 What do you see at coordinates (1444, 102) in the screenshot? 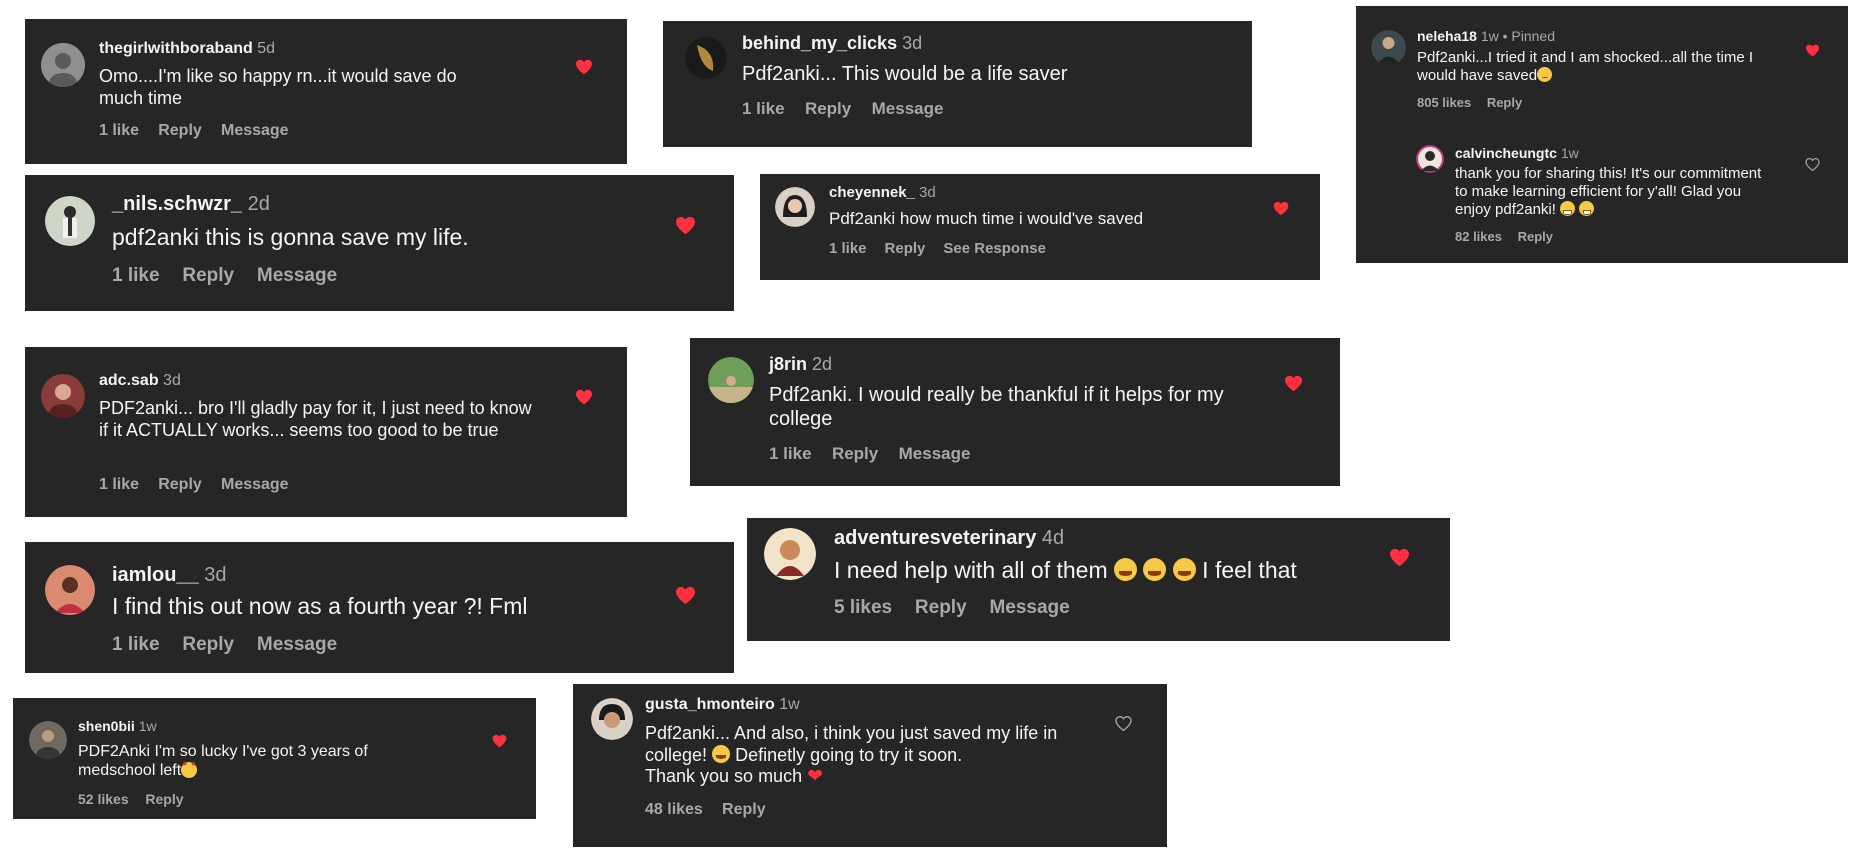
I see `likes-count: 805 likes` at bounding box center [1444, 102].